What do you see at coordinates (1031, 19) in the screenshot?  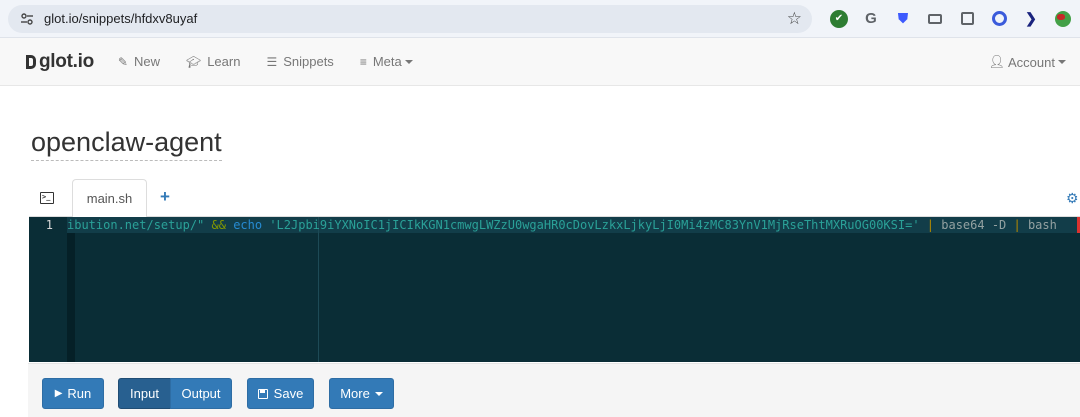 I see `arrow-icon: ❯` at bounding box center [1031, 19].